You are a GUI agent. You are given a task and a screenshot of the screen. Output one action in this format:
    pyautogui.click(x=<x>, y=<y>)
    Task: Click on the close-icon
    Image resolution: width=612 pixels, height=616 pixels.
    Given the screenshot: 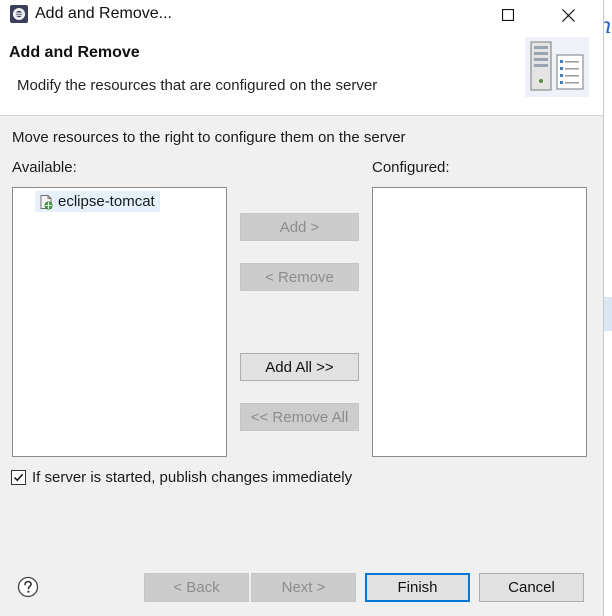 What is the action you would take?
    pyautogui.click(x=568, y=15)
    